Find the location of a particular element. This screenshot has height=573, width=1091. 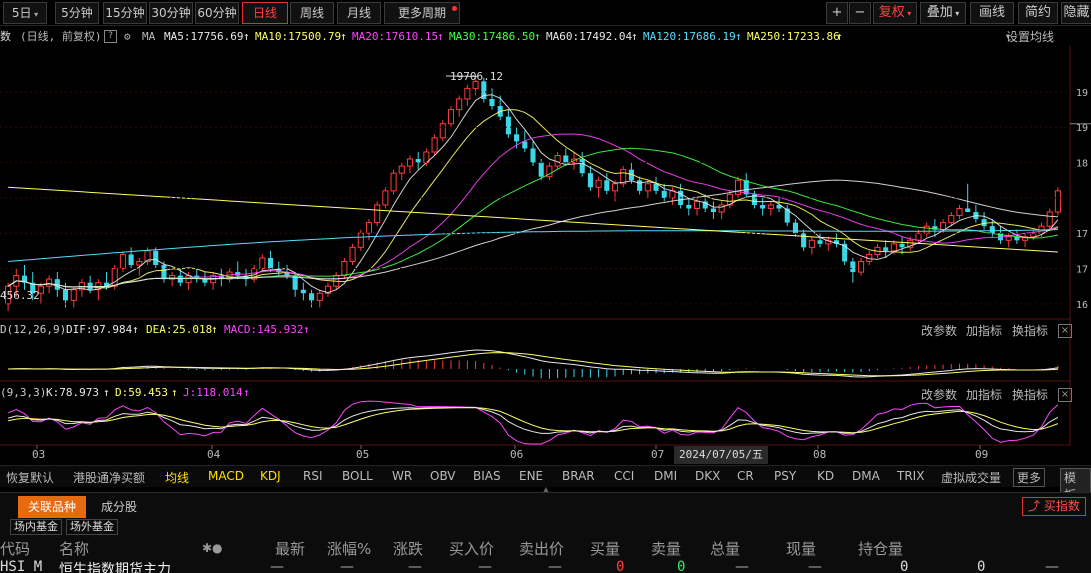

kdj-pane is located at coordinates (533, 422).